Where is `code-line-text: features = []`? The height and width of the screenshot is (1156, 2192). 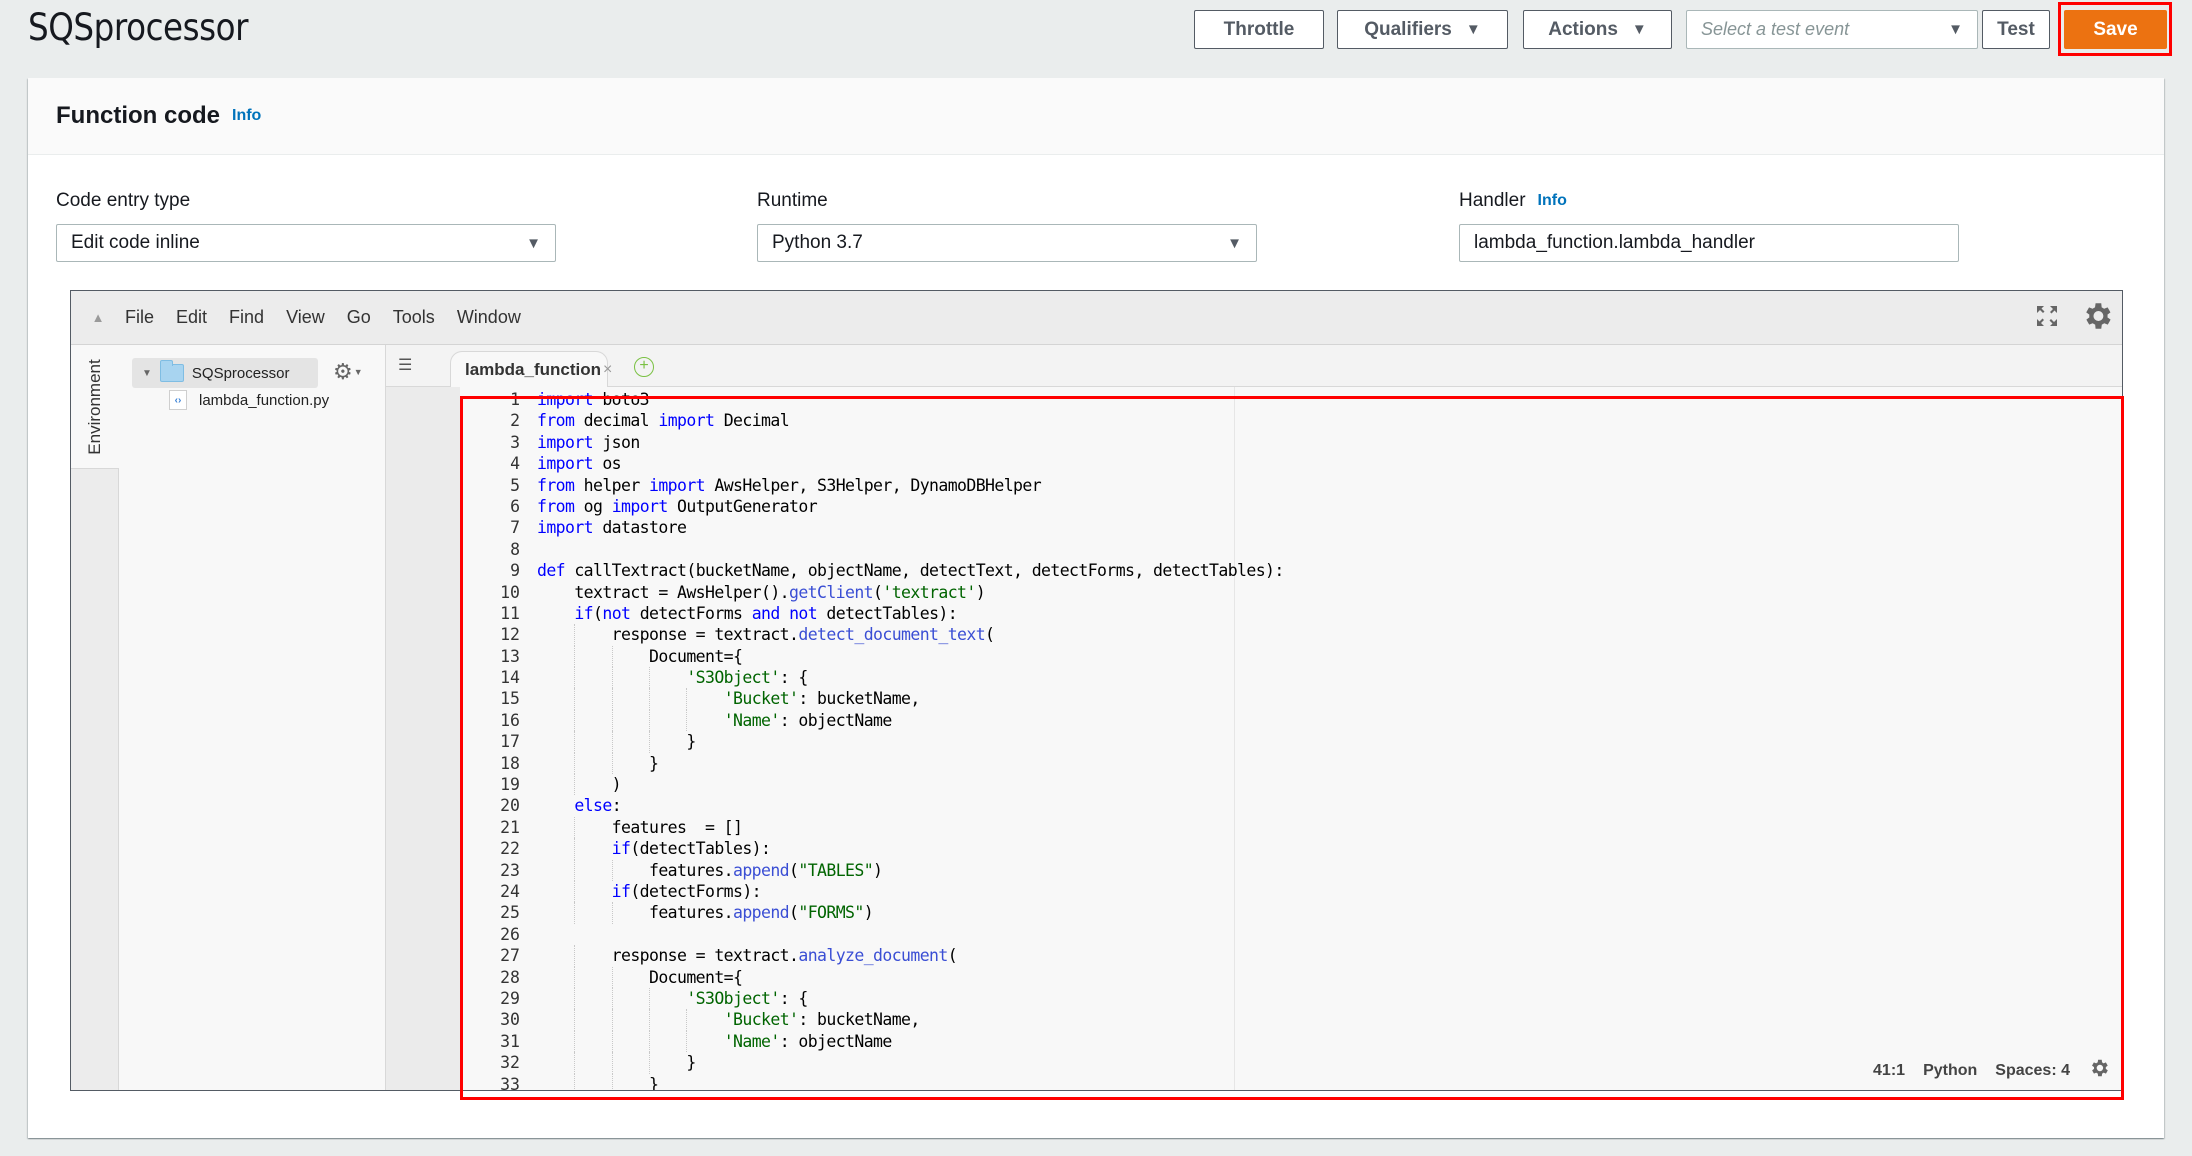
code-line-text: features = [] is located at coordinates (638, 827).